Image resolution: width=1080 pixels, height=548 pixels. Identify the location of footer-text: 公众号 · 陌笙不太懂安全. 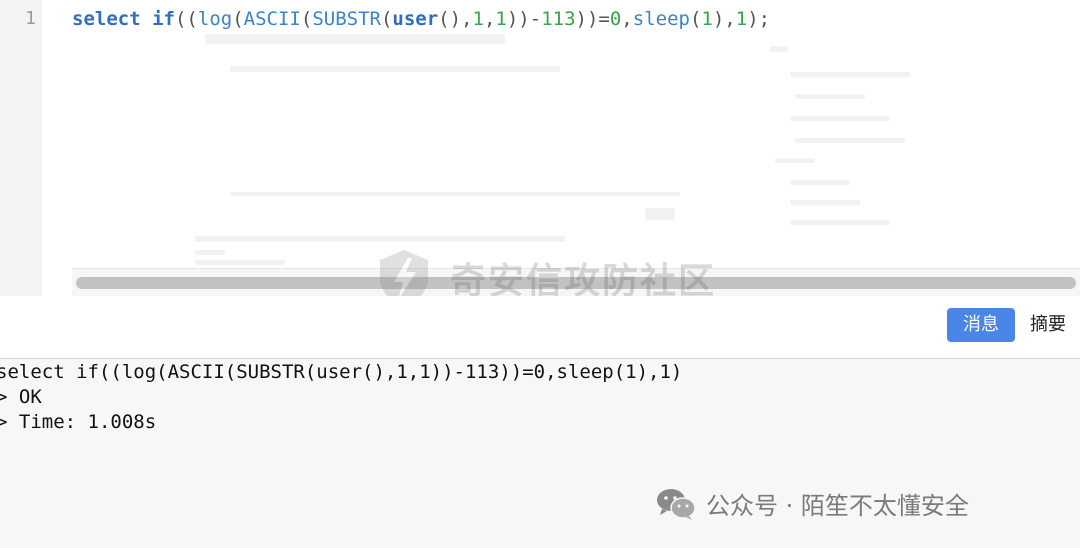
(837, 506).